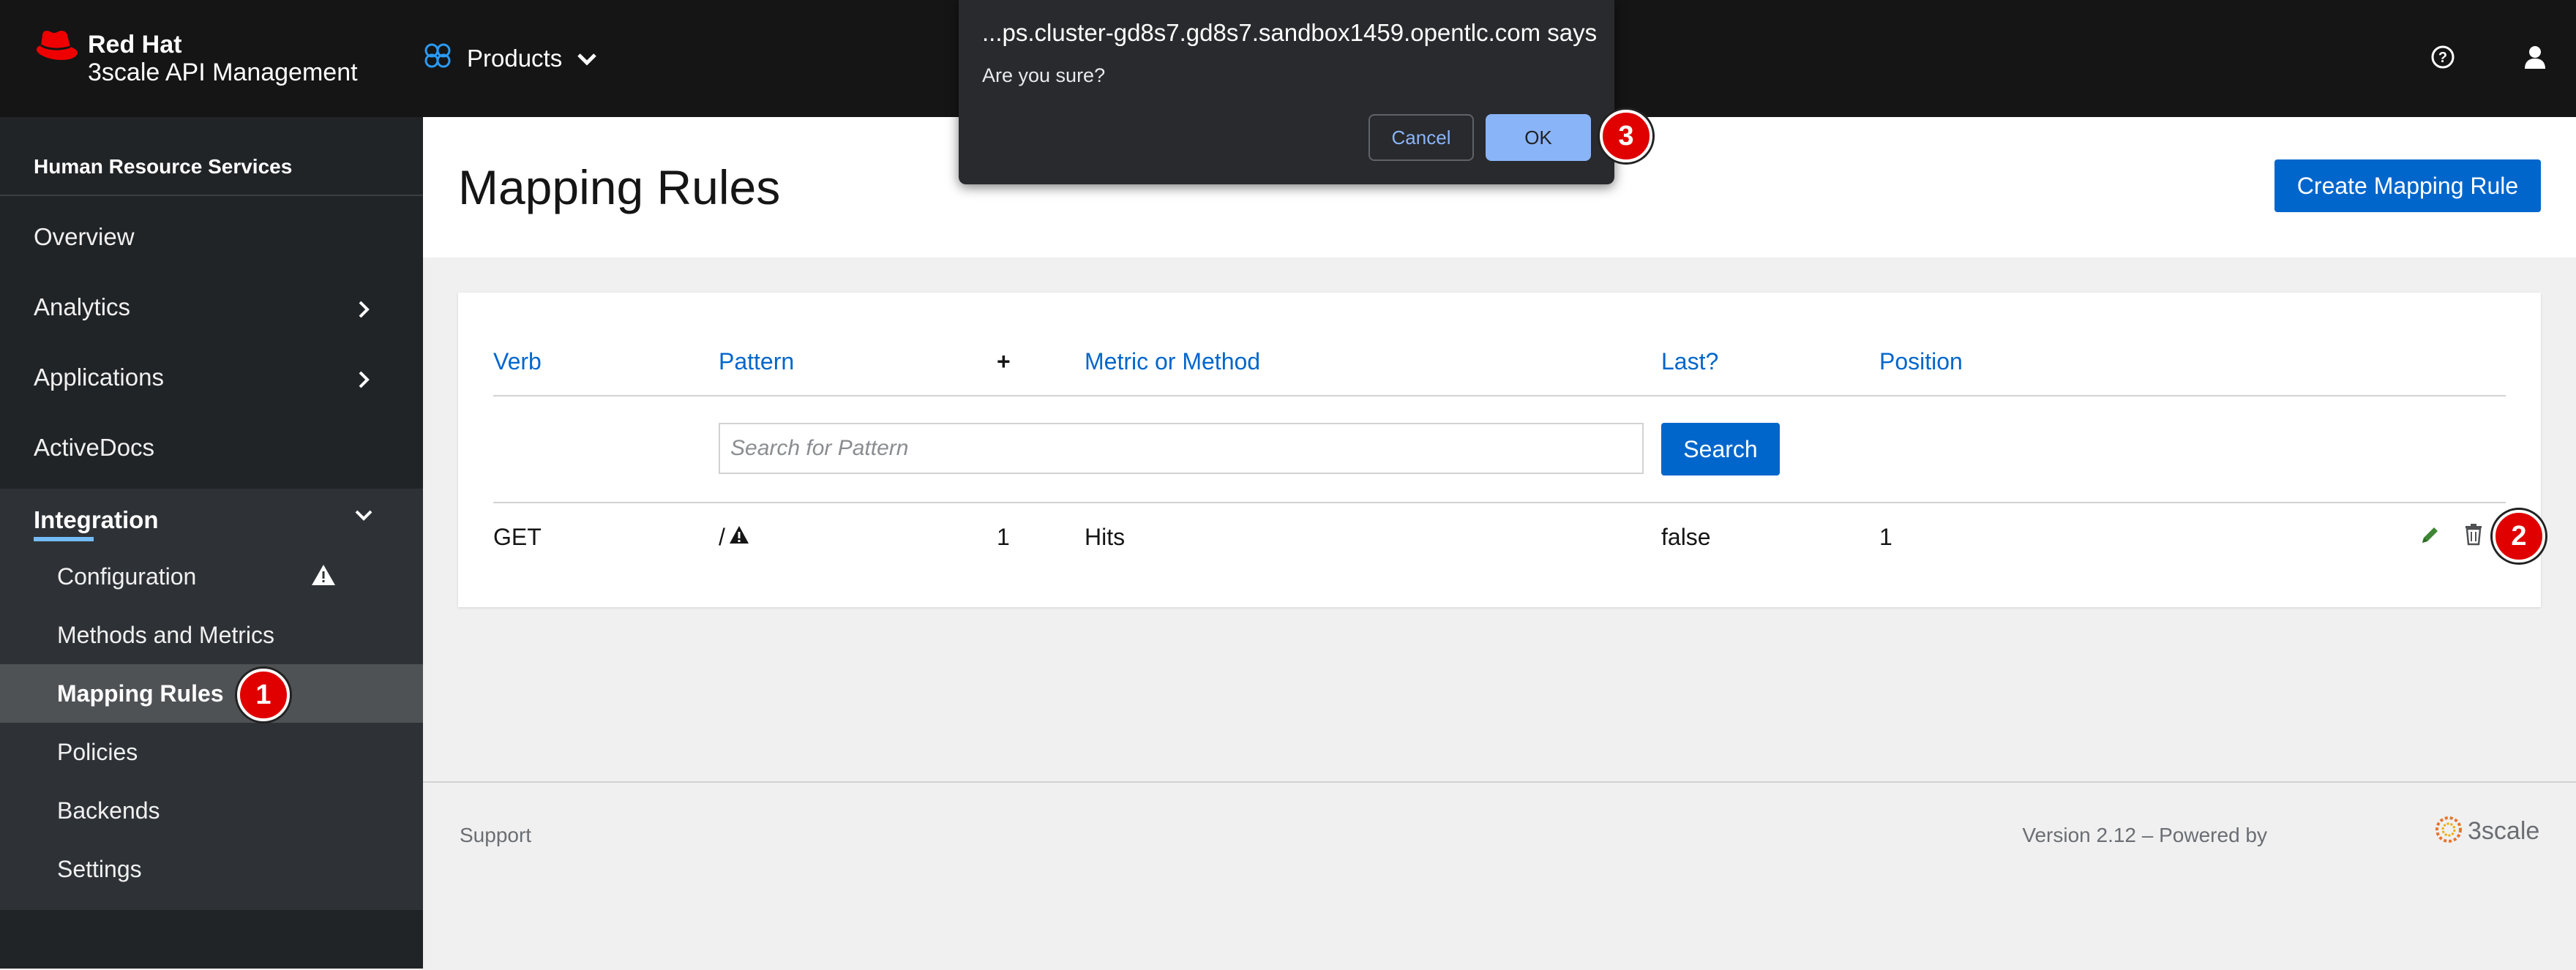  What do you see at coordinates (211, 518) in the screenshot?
I see `sidebar-group-toggle: Integration` at bounding box center [211, 518].